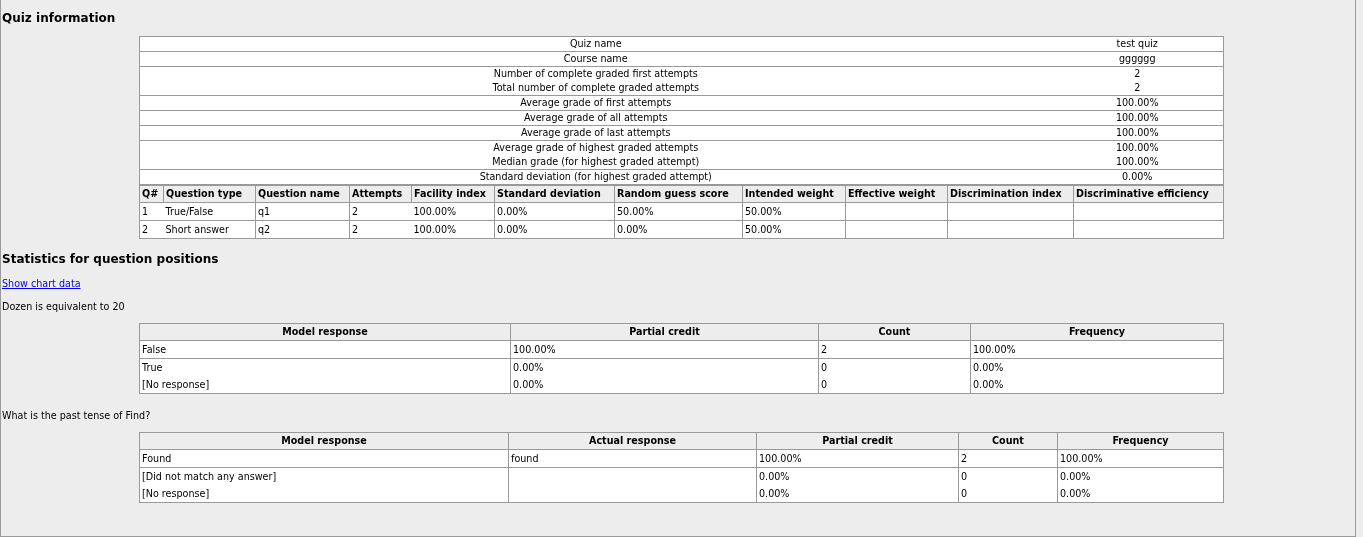  Describe the element at coordinates (77, 415) in the screenshot. I see `question-text: What is the past tense of Find?` at that location.